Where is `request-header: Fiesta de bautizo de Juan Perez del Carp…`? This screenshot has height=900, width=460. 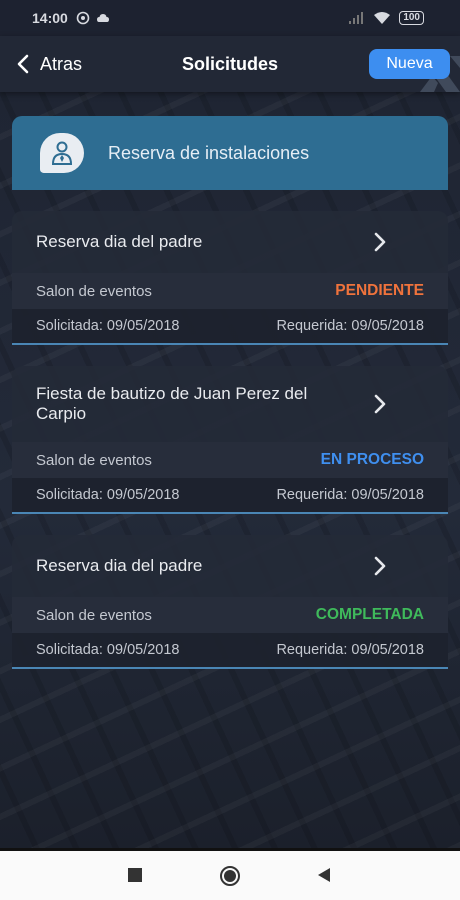 request-header: Fiesta de bautizo de Juan Perez del Carp… is located at coordinates (230, 404).